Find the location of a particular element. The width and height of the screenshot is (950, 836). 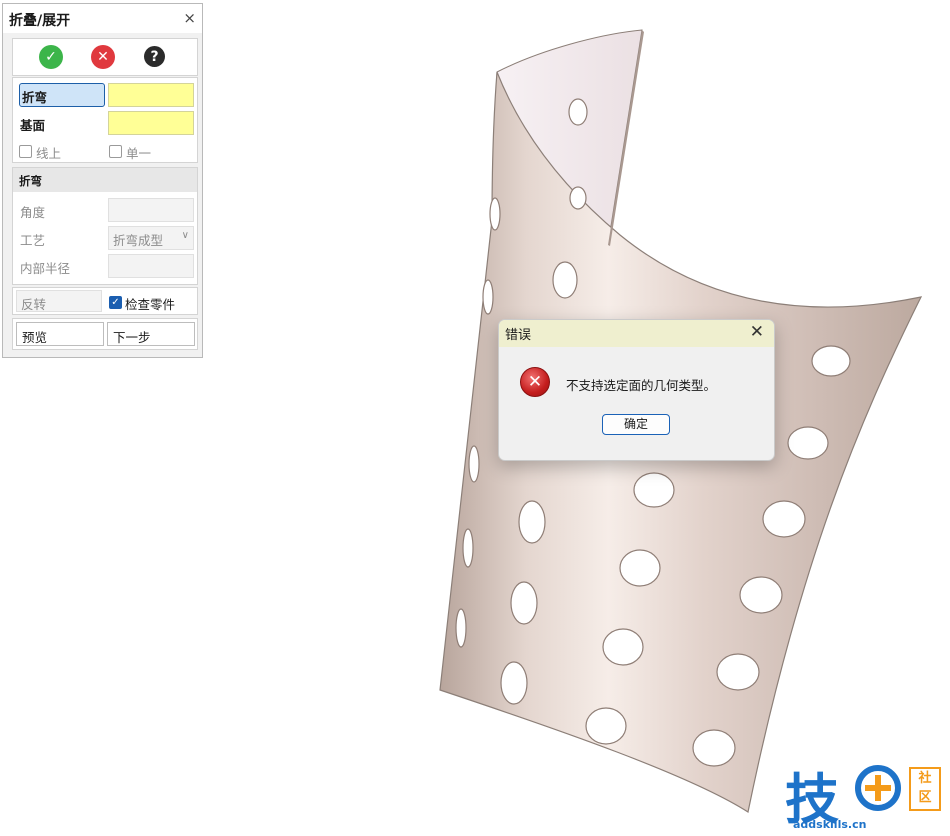

cancel-icon: ✕ is located at coordinates (103, 57).